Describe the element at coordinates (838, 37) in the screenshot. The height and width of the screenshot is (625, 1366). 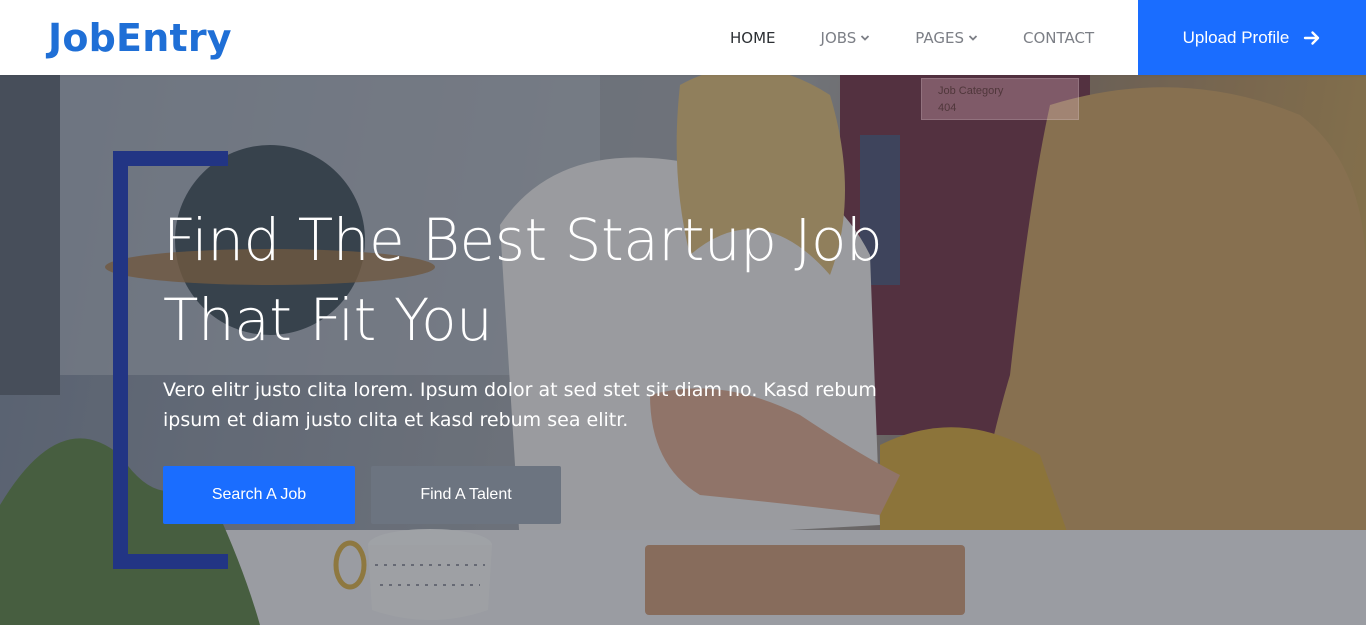
I see `nav-item-label: JOBS` at that location.